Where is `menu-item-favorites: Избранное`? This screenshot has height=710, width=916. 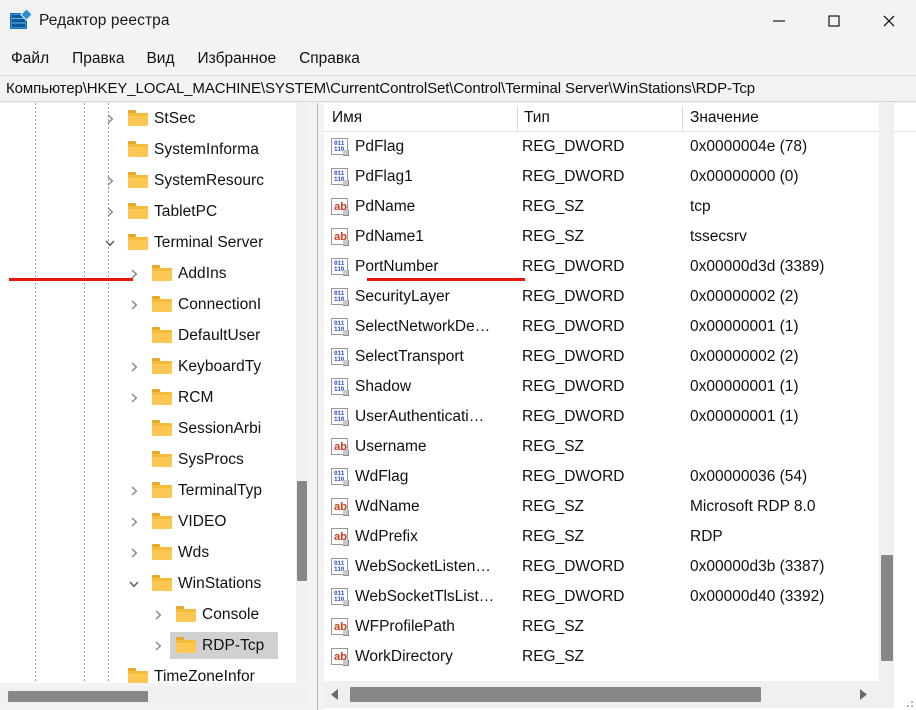
menu-item-favorites: Избранное is located at coordinates (237, 59).